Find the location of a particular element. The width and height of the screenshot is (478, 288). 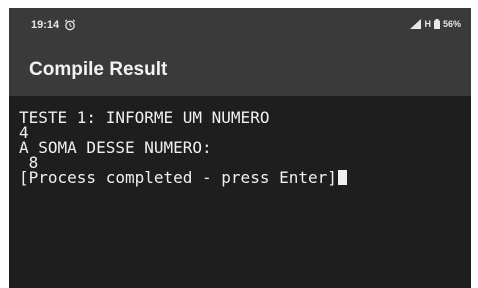

battery-level: 56% is located at coordinates (451, 24).